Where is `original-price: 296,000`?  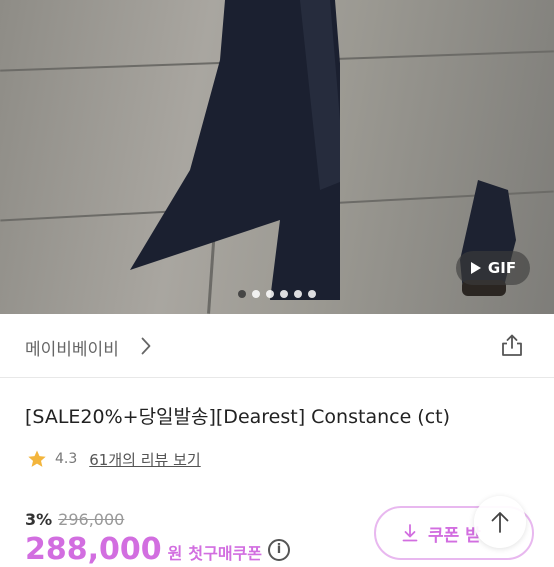 original-price: 296,000 is located at coordinates (91, 519).